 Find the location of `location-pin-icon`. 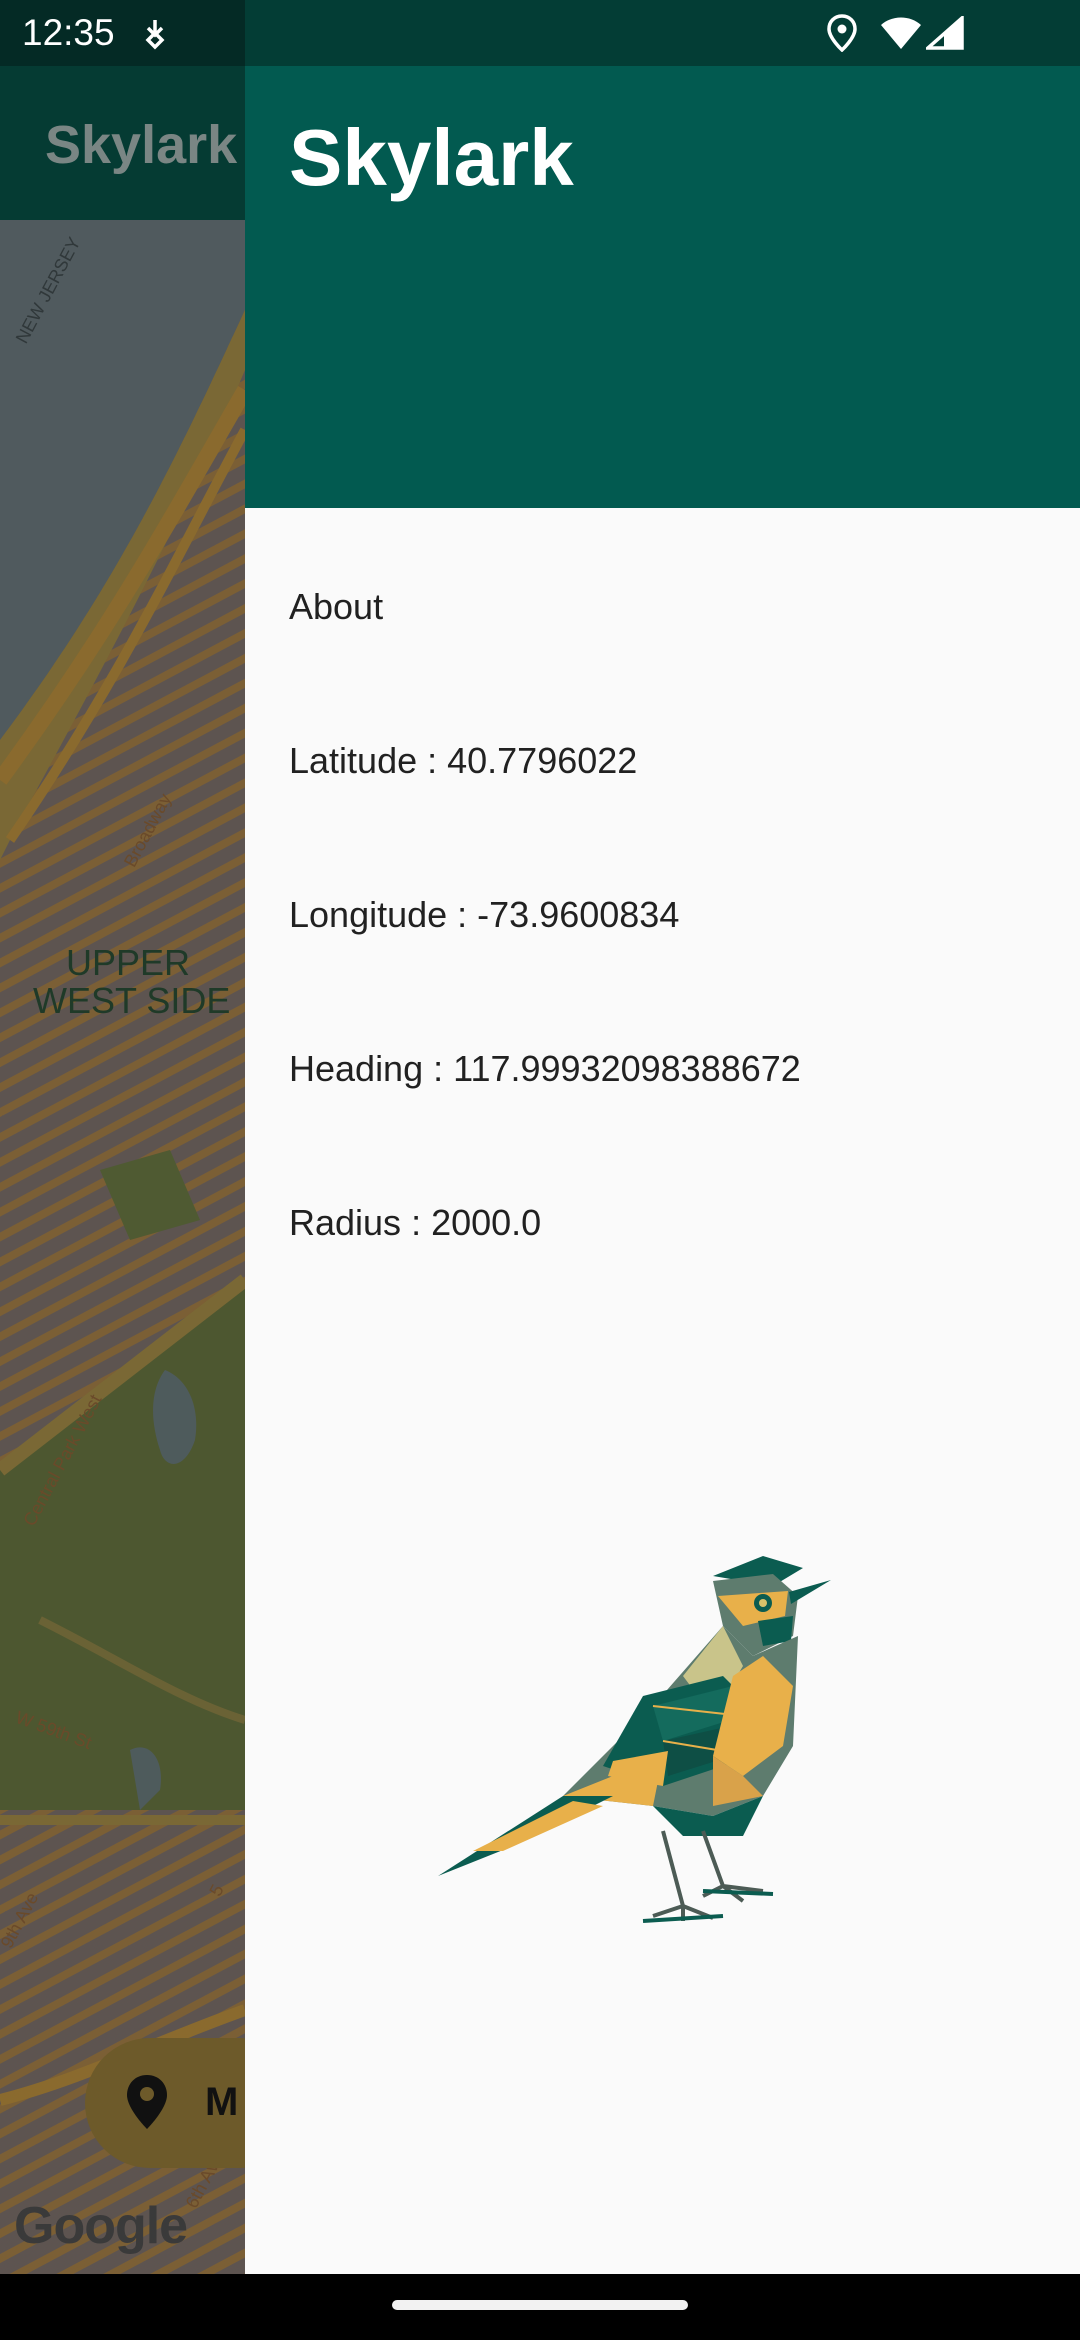

location-pin-icon is located at coordinates (147, 2102).